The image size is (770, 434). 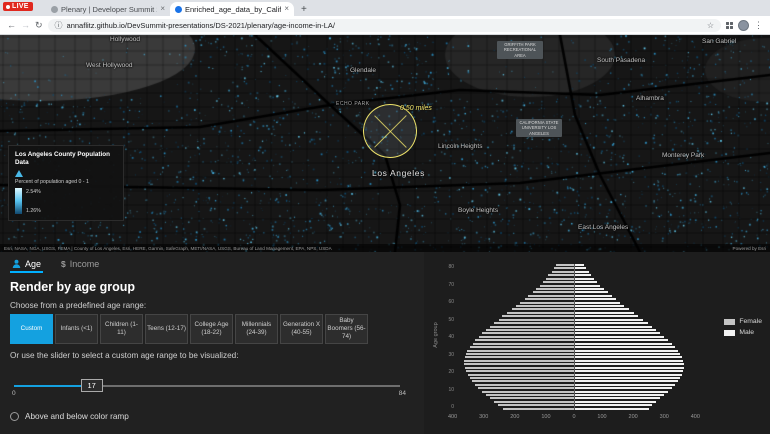 I want to click on browser-tab-enriched-data: Enriched_age_data_by_Califor ×, so click(x=232, y=9).